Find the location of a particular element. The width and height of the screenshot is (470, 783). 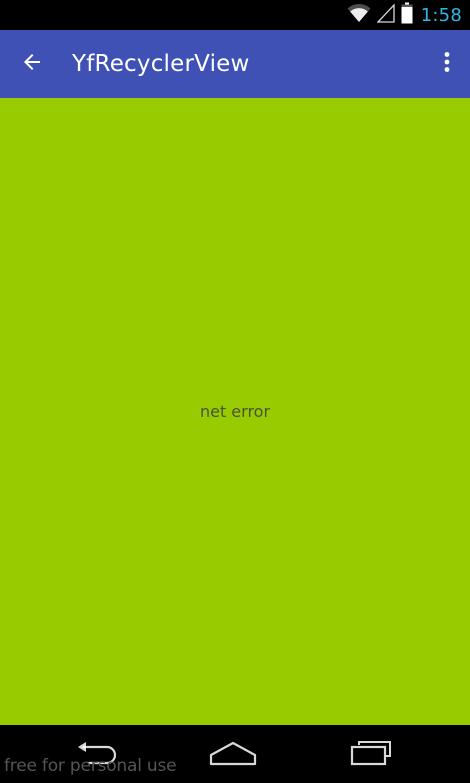

overflow-menu-button is located at coordinates (447, 64).